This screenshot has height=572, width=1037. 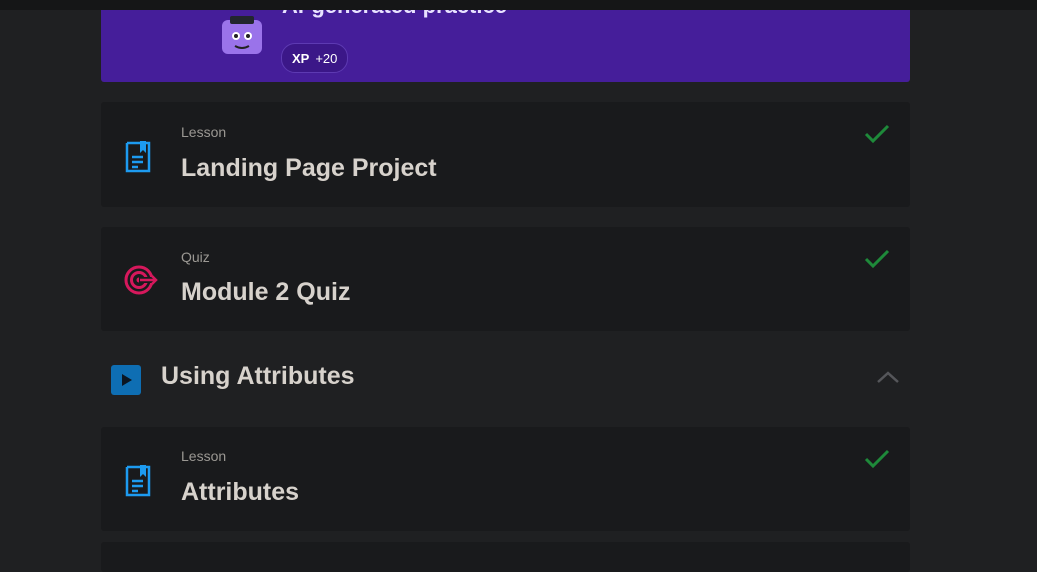 I want to click on promo-title: AI-generated practice, so click(x=394, y=14).